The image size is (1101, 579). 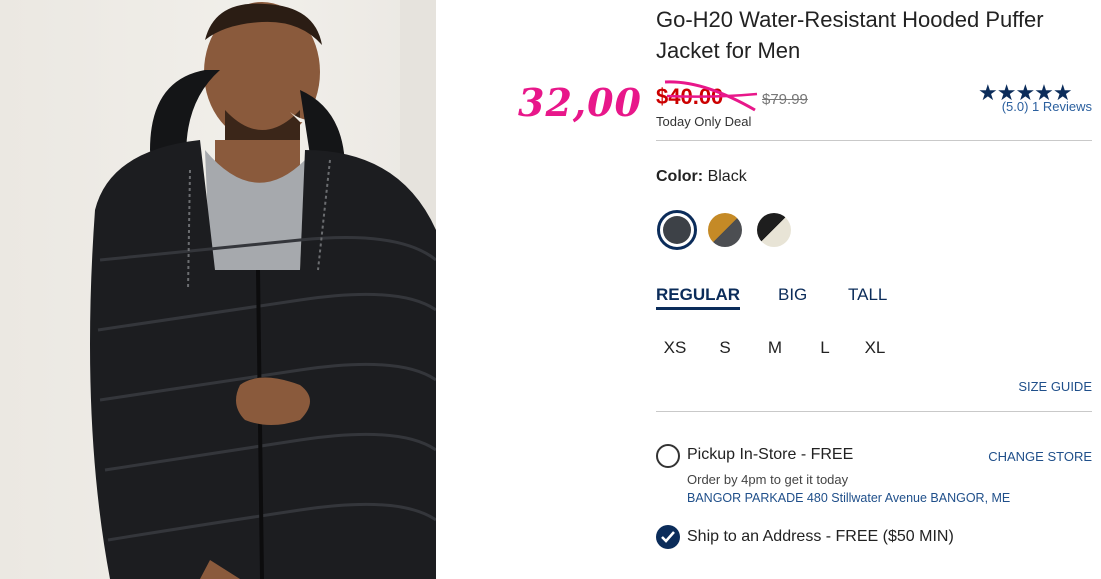 I want to click on pickup-label: Pickup In-Store - FREE, so click(x=770, y=454).